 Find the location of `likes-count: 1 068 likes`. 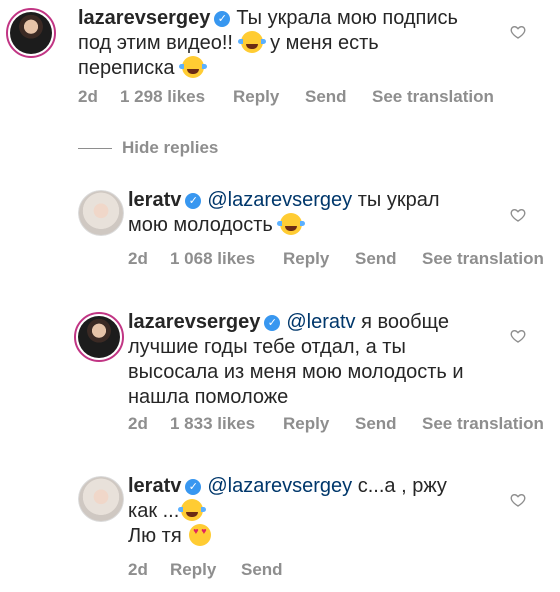

likes-count: 1 068 likes is located at coordinates (212, 259).